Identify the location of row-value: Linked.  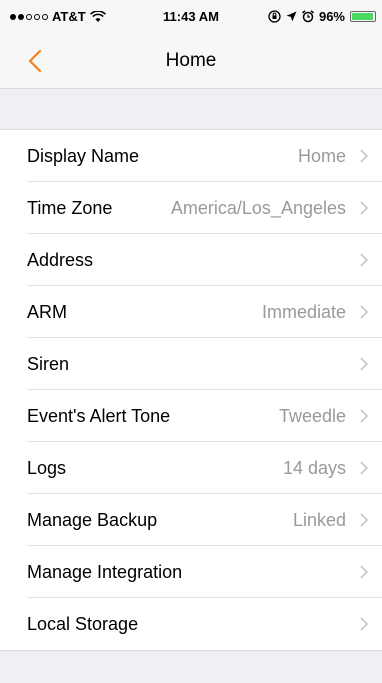
(319, 519).